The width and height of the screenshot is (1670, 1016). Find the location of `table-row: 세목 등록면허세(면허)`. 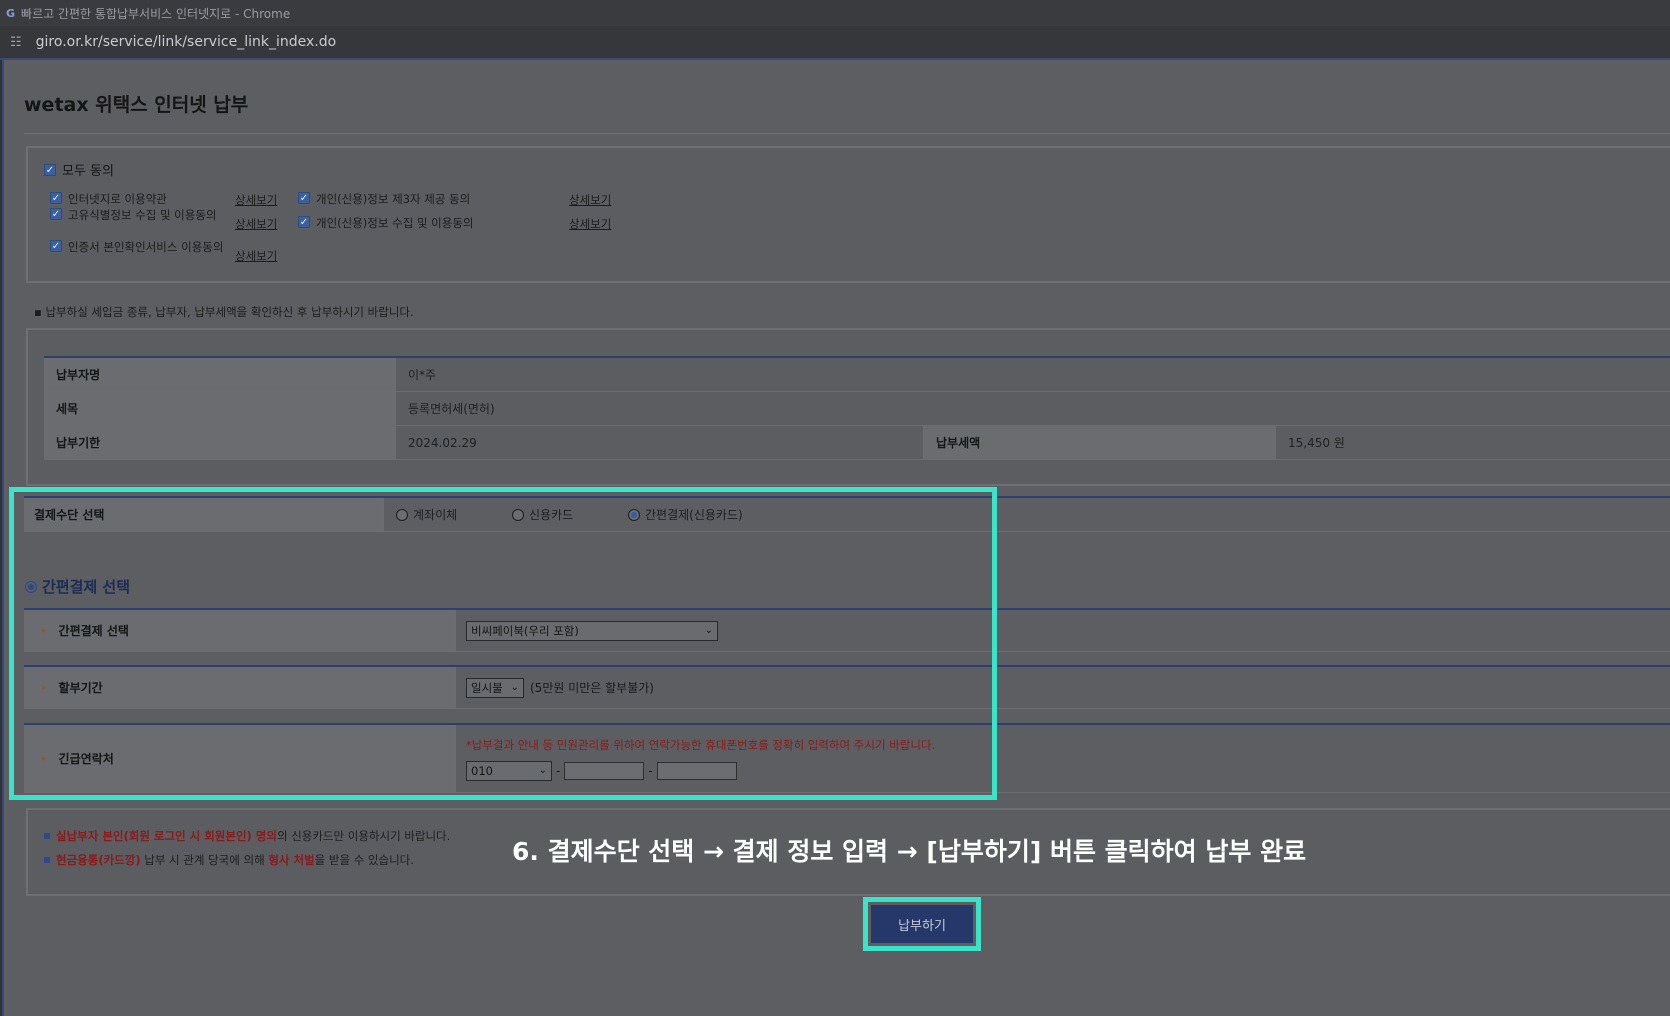

table-row: 세목 등록면허세(면허) is located at coordinates (857, 409).